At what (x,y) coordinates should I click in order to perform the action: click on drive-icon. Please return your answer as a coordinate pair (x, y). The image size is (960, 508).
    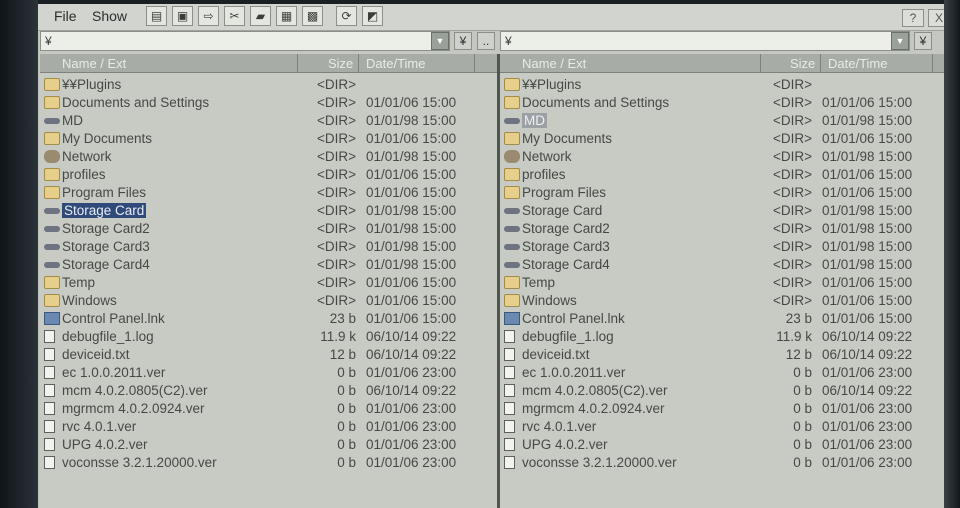
    Looking at the image, I should click on (512, 121).